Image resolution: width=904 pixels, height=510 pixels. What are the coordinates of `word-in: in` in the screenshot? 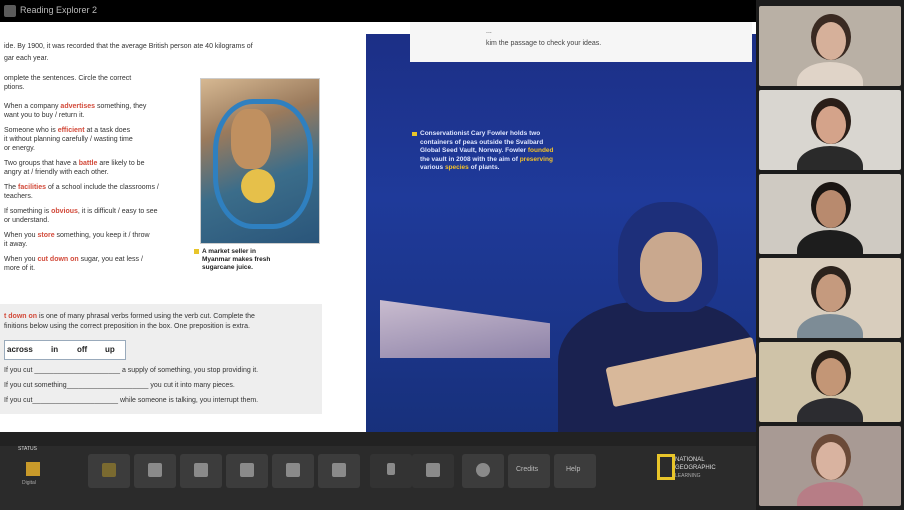 It's located at (55, 349).